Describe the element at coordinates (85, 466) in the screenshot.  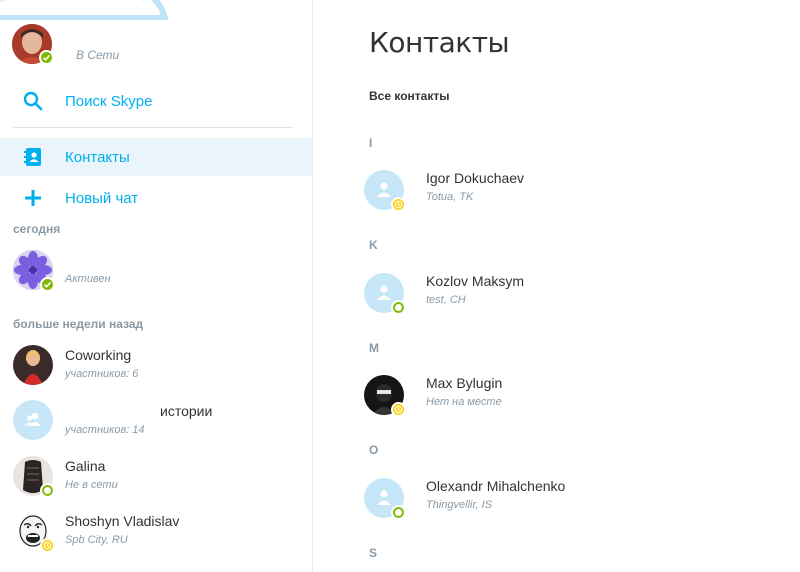
I see `chat-title: Galina` at that location.